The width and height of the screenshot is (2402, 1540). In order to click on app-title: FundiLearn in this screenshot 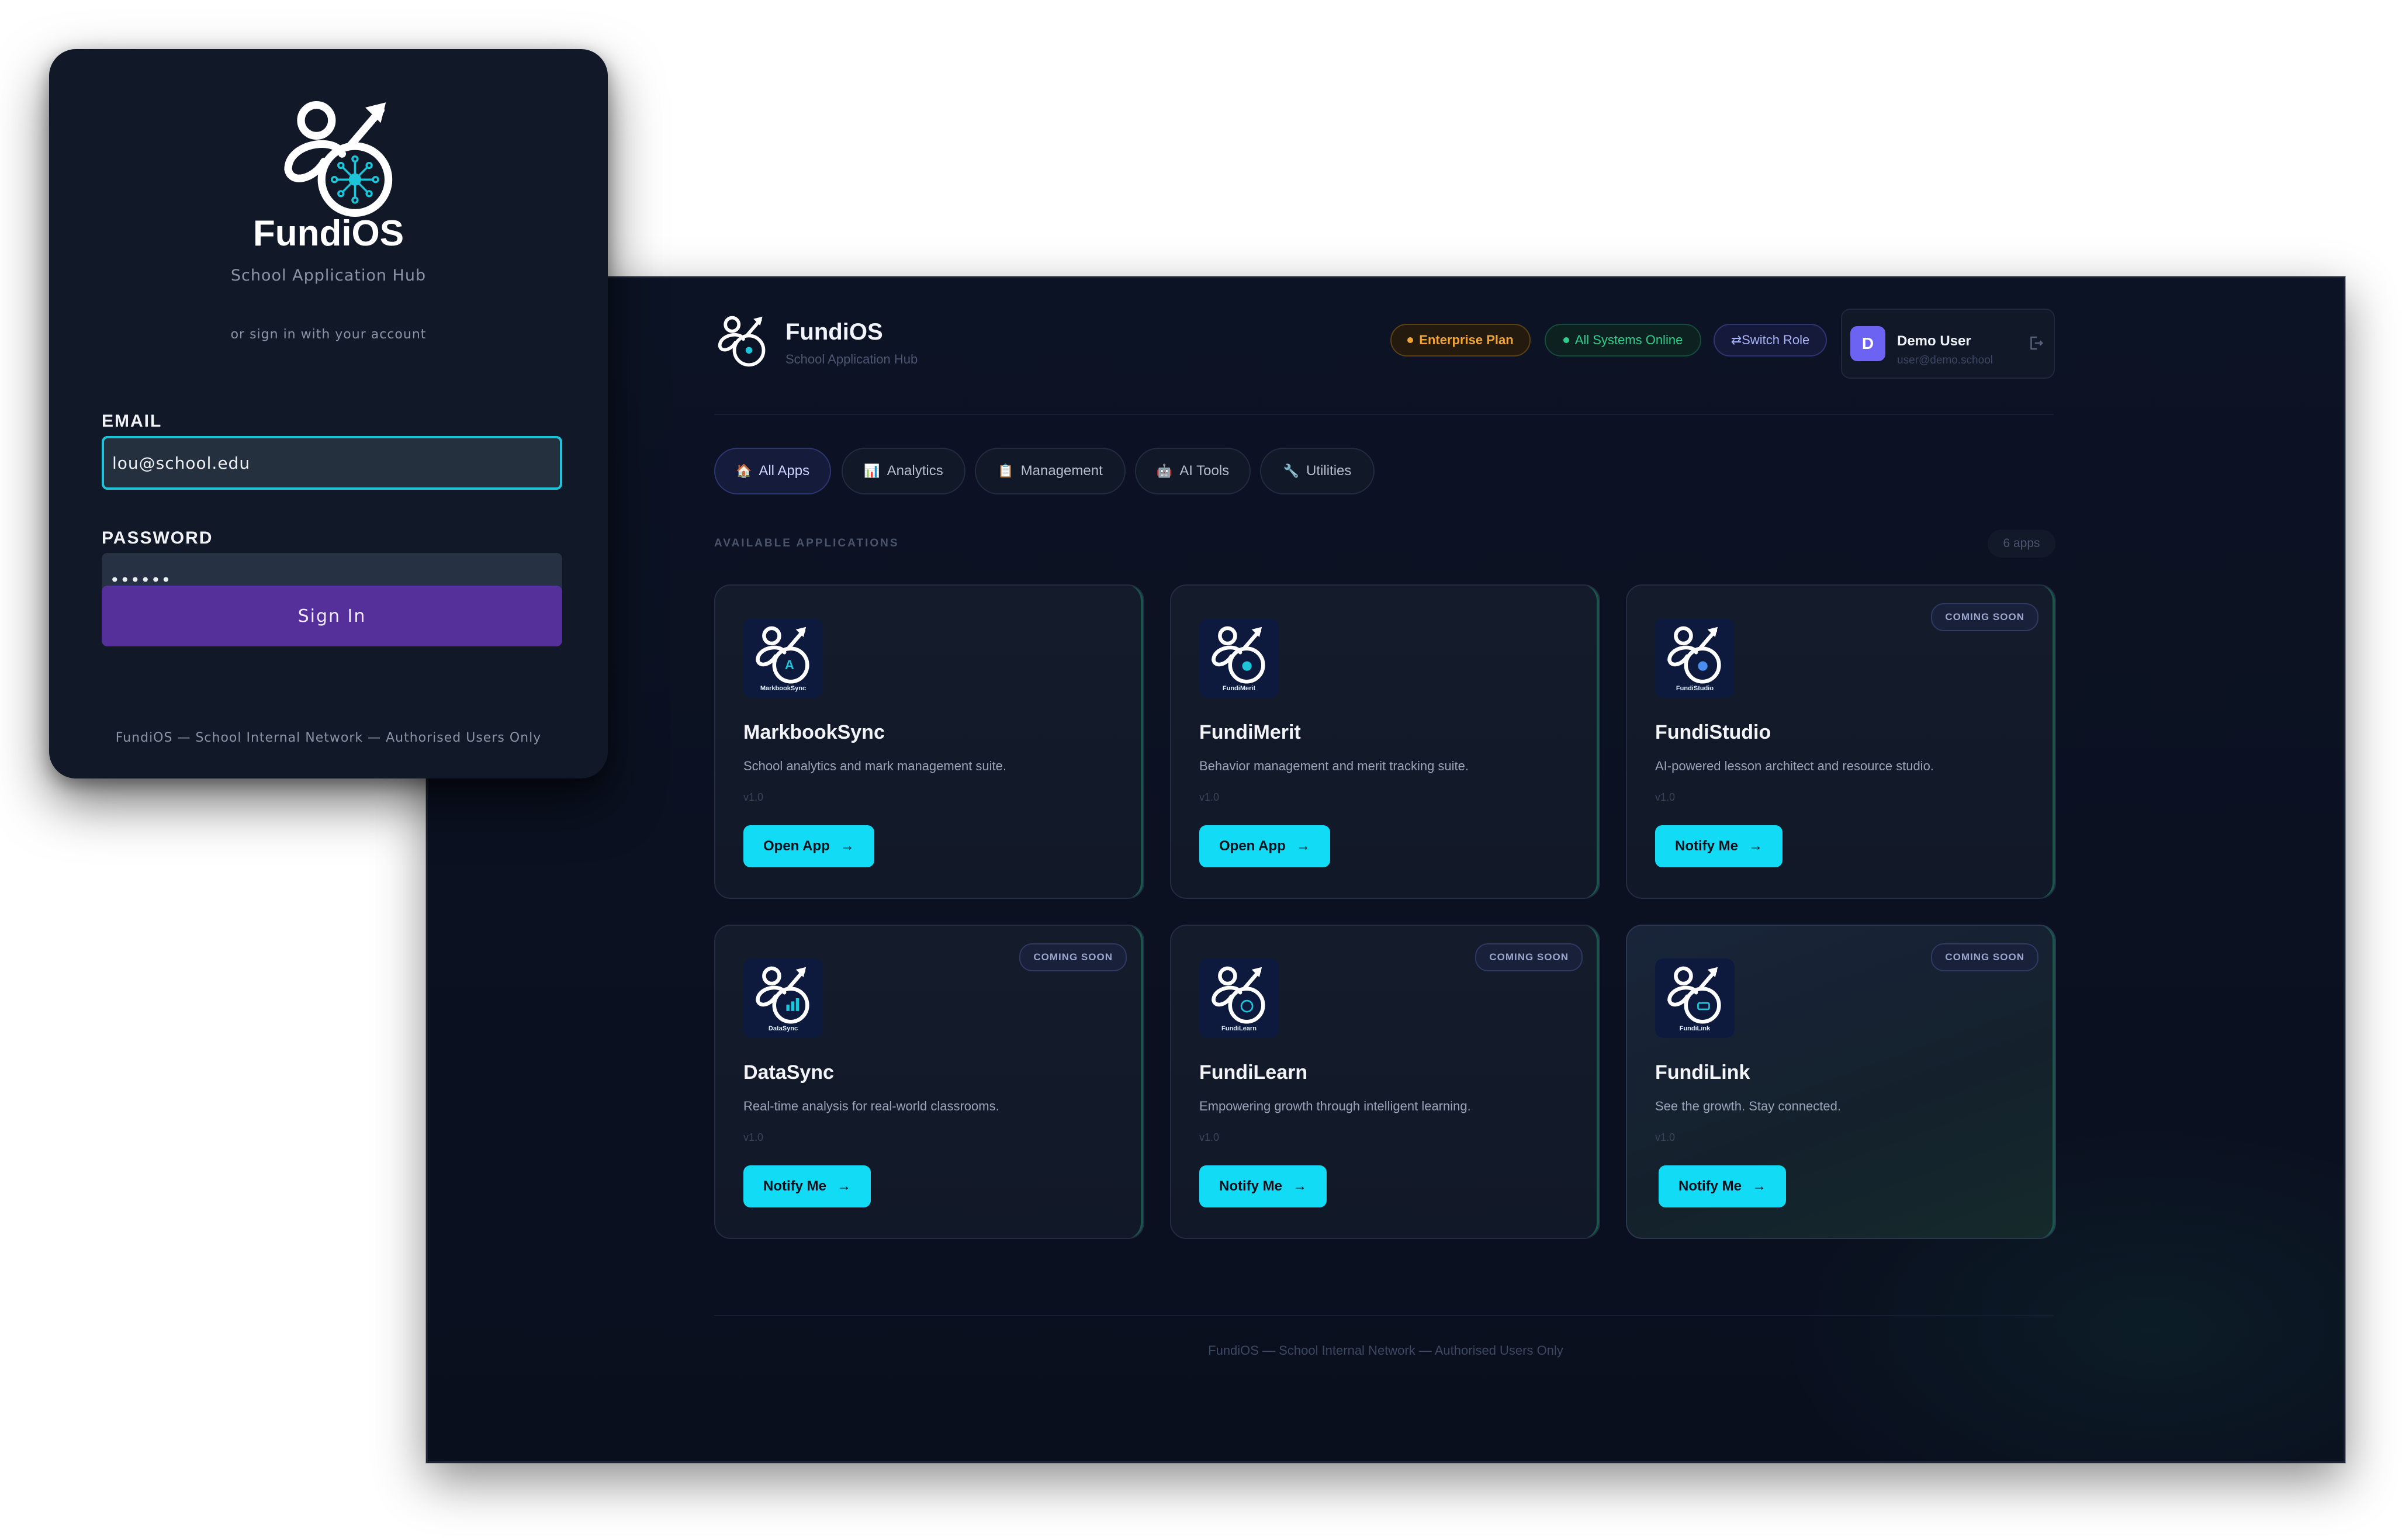, I will do `click(1253, 1072)`.